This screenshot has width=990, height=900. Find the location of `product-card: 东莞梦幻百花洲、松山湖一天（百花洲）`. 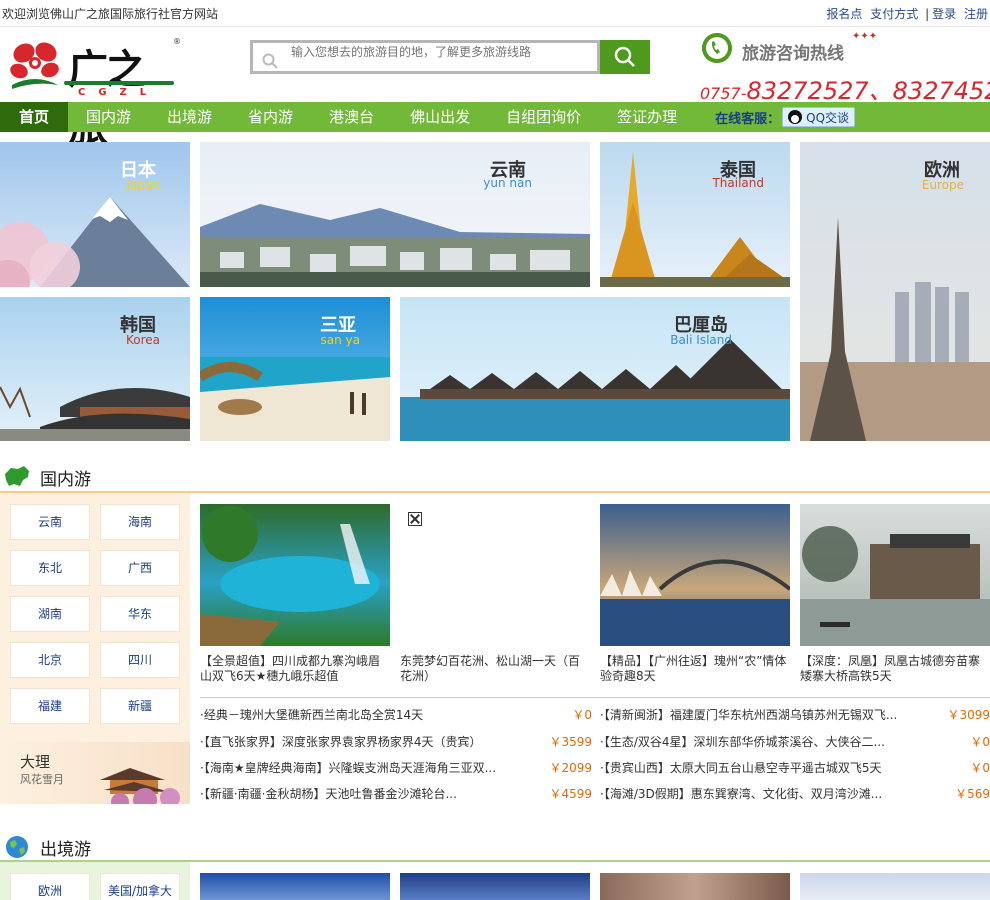

product-card: 东莞梦幻百花洲、松山湖一天（百花洲） is located at coordinates (495, 594).